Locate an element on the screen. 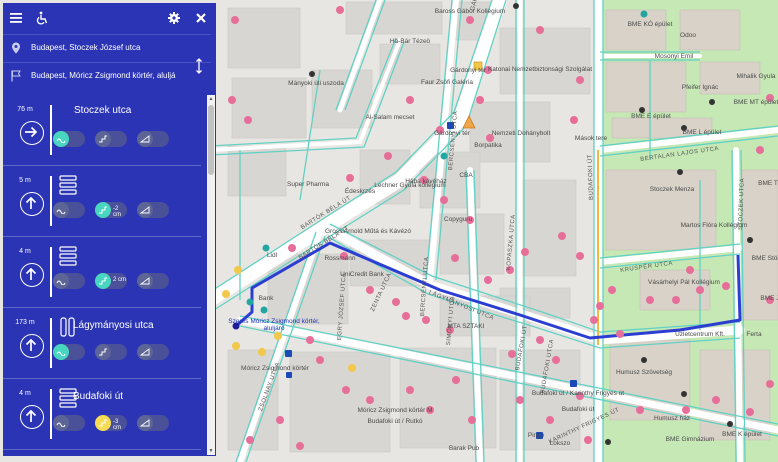 This screenshot has height=462, width=778. map-place-label: BME Stöhtl is located at coordinates (764, 258).